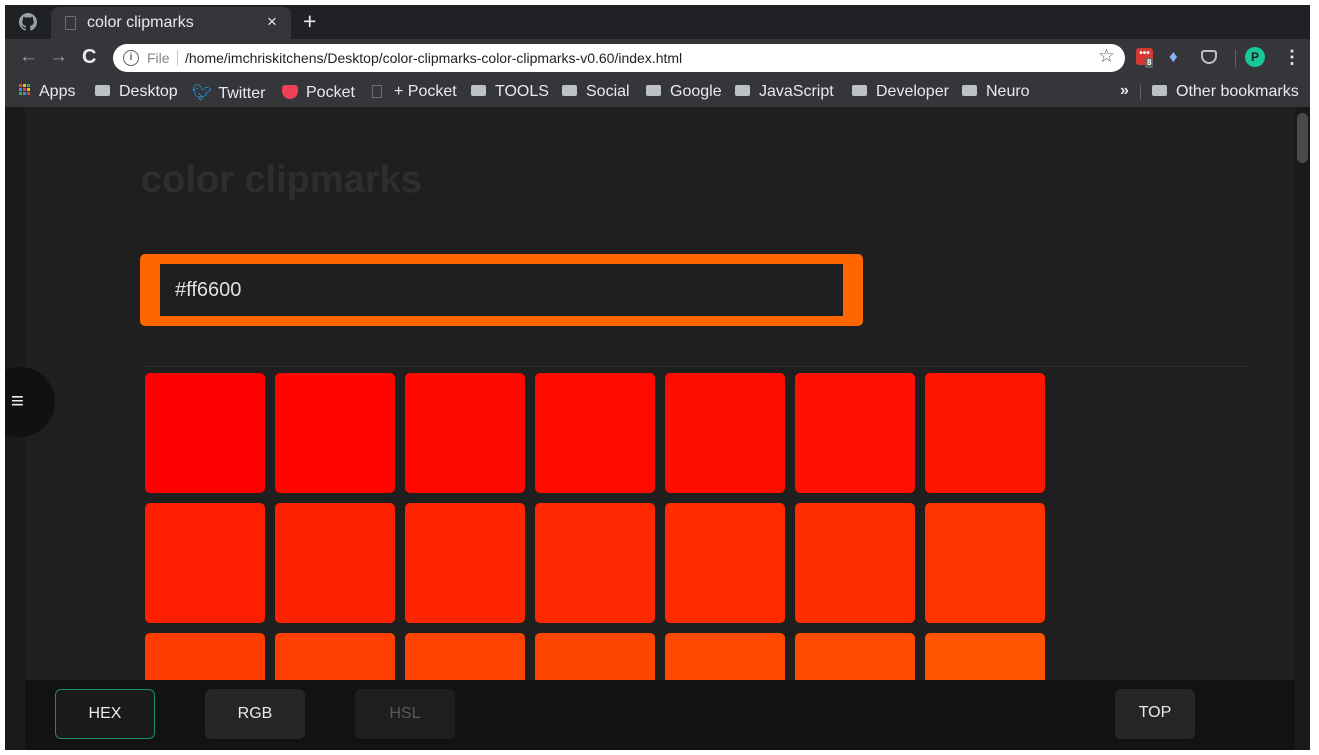 The width and height of the screenshot is (1319, 755). I want to click on url-divider, so click(177, 58).